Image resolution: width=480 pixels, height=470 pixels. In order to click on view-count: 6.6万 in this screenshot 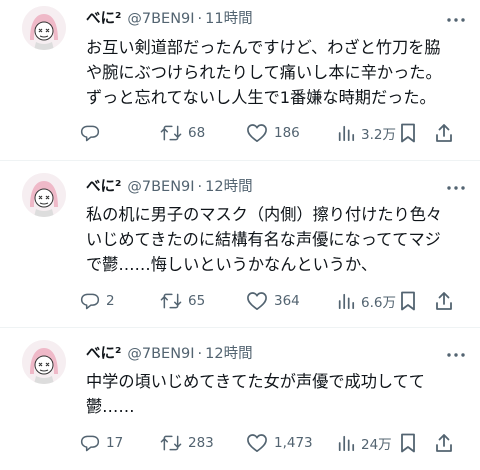, I will do `click(378, 303)`.